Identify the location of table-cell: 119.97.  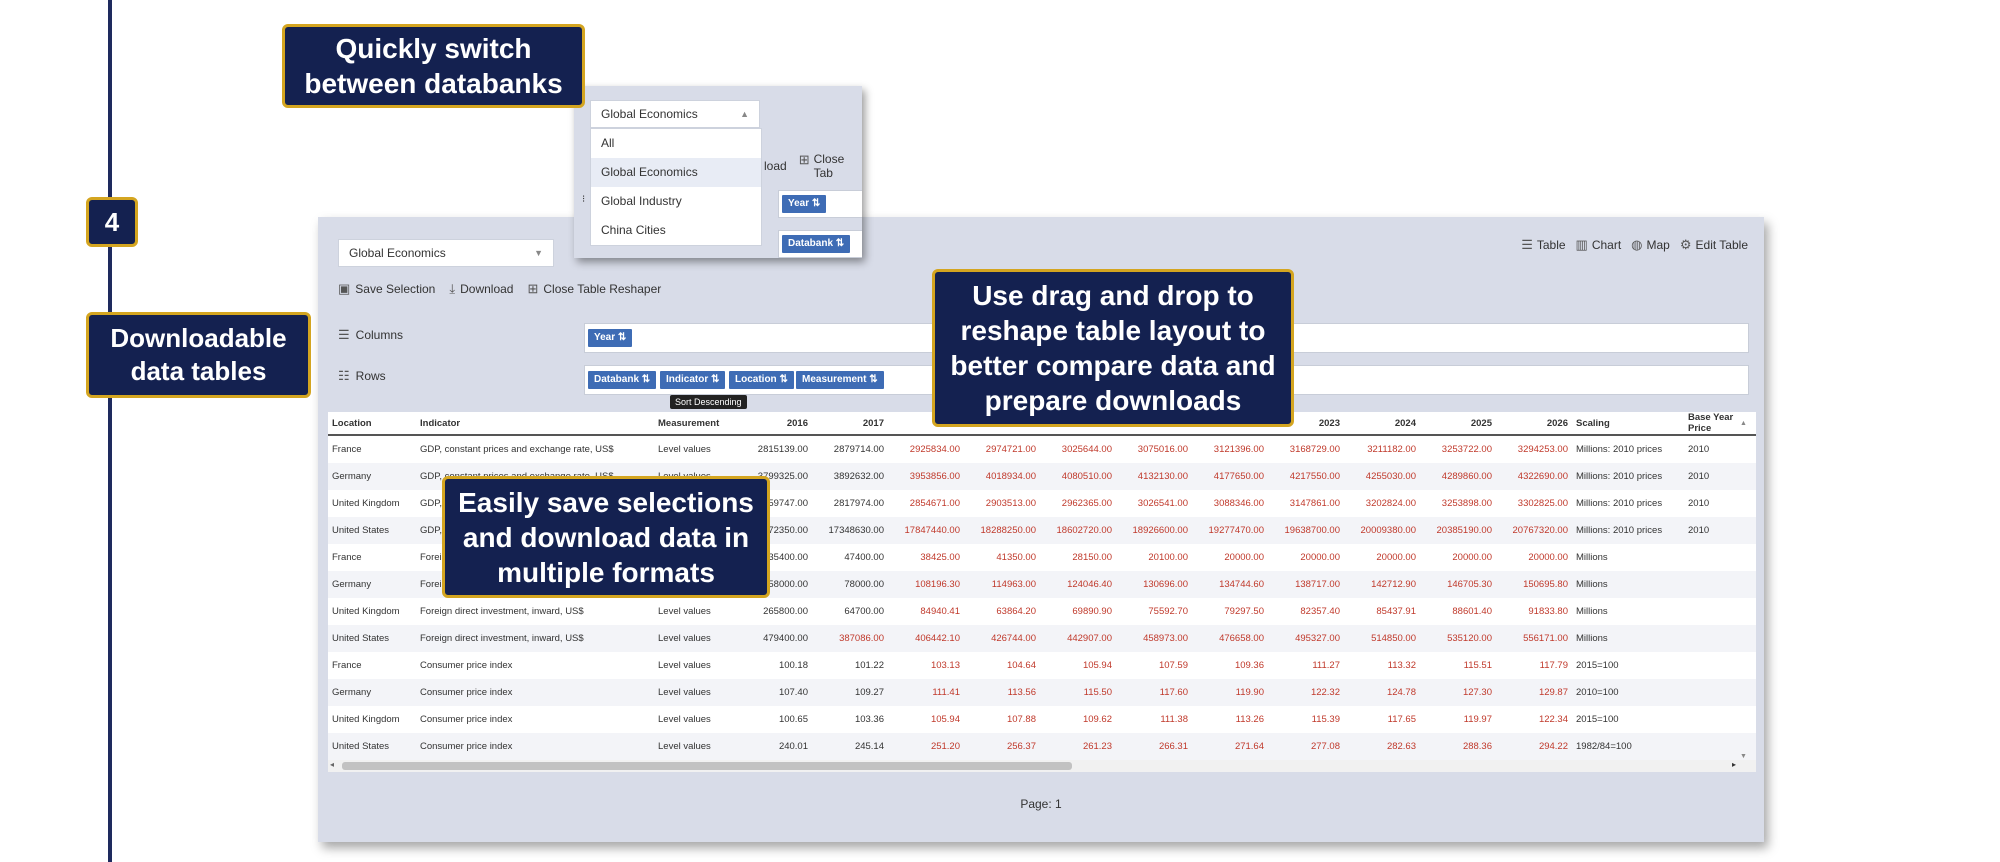
(1477, 719).